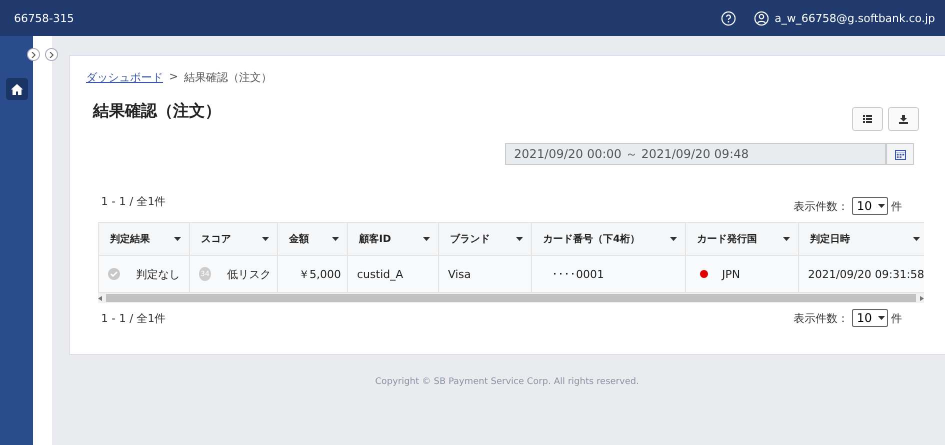 The width and height of the screenshot is (945, 445). I want to click on result-text: 判定なし, so click(158, 274).